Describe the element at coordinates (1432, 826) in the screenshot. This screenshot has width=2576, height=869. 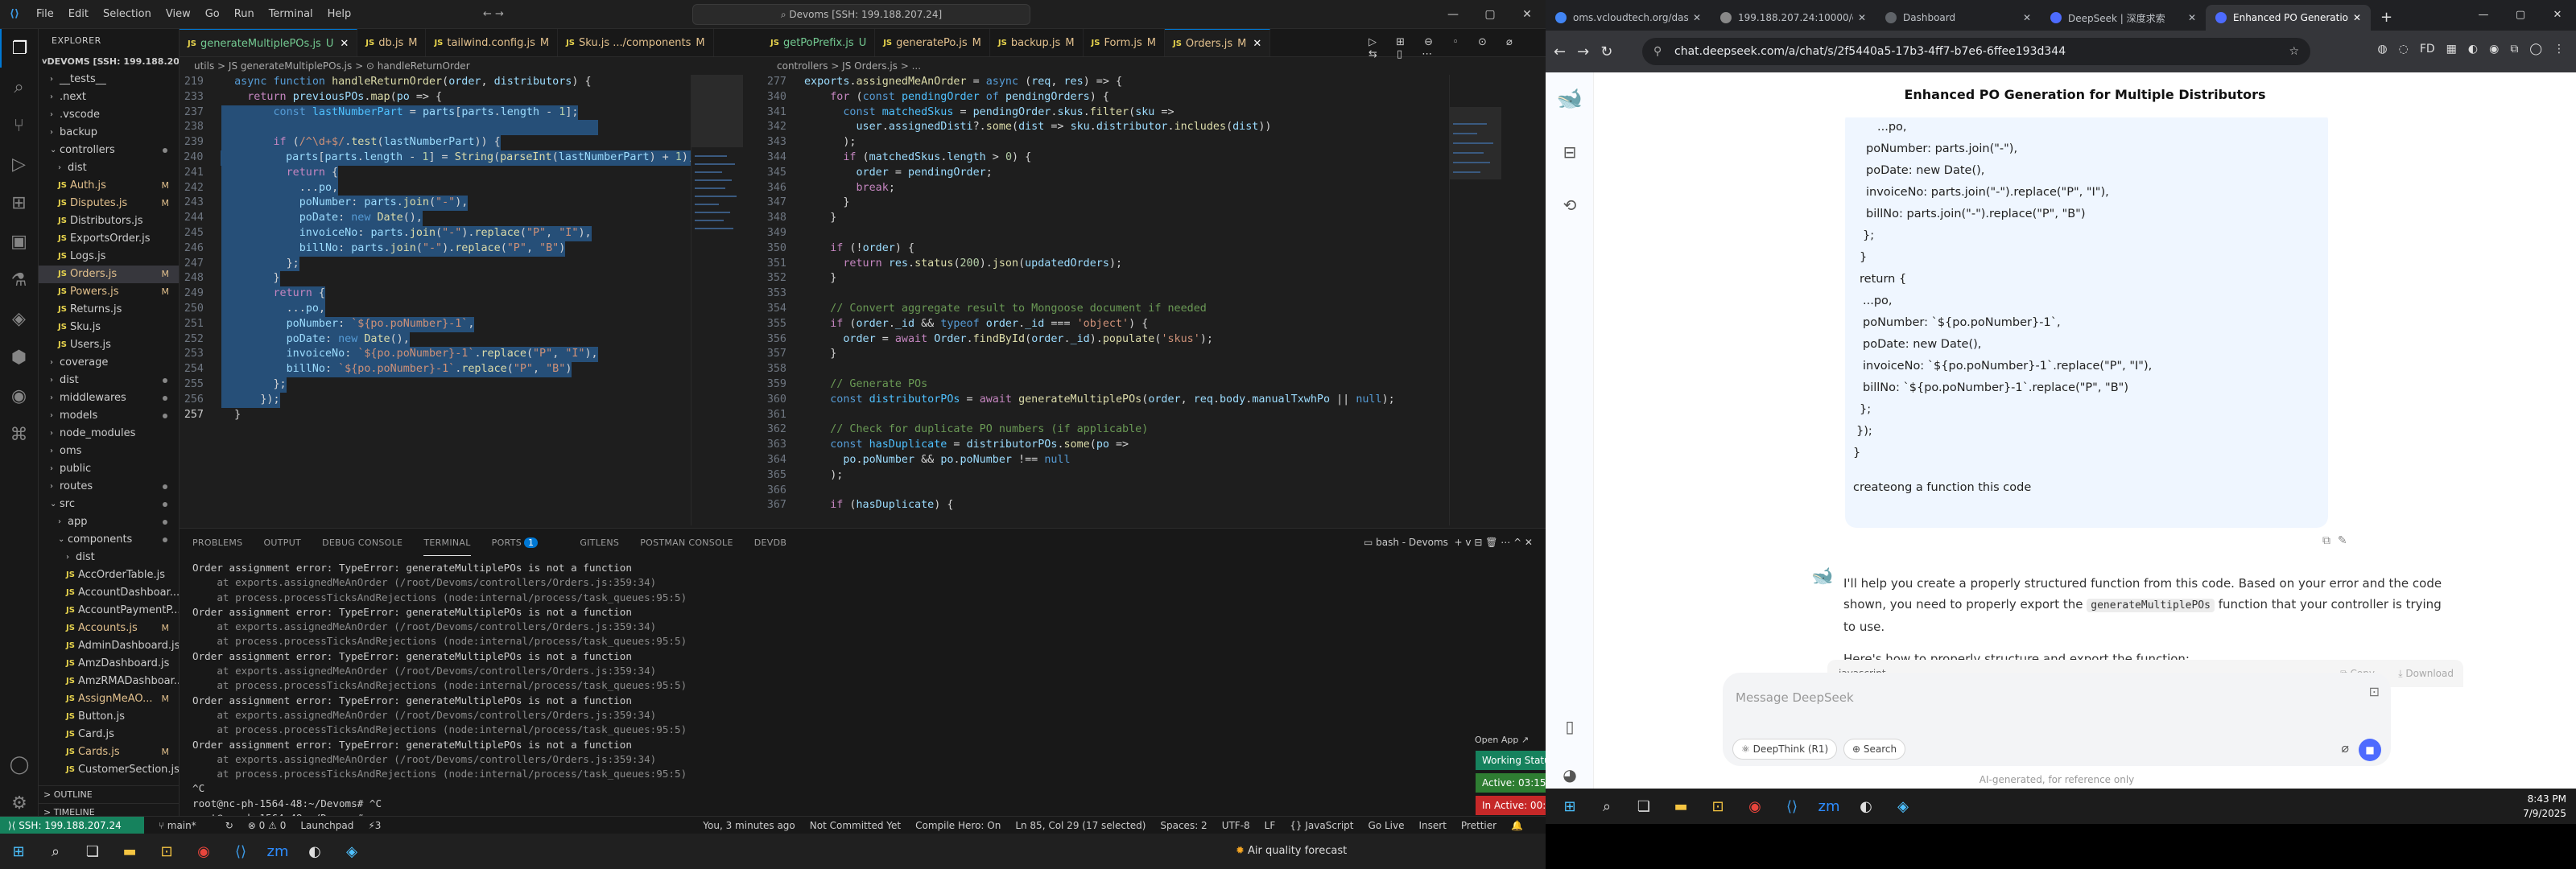
I see `insert-mode: Insert` at that location.